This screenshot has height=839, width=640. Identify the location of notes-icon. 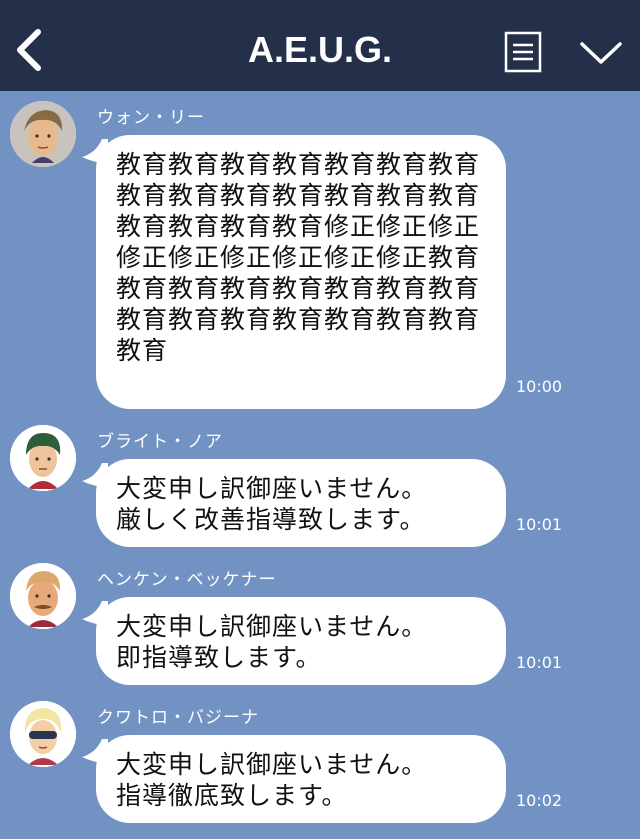
(523, 52).